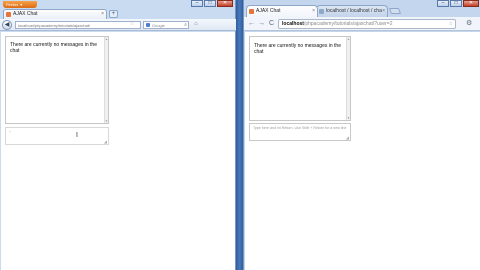 The width and height of the screenshot is (480, 270). I want to click on input-marker-icon: ⌐, so click(10, 131).